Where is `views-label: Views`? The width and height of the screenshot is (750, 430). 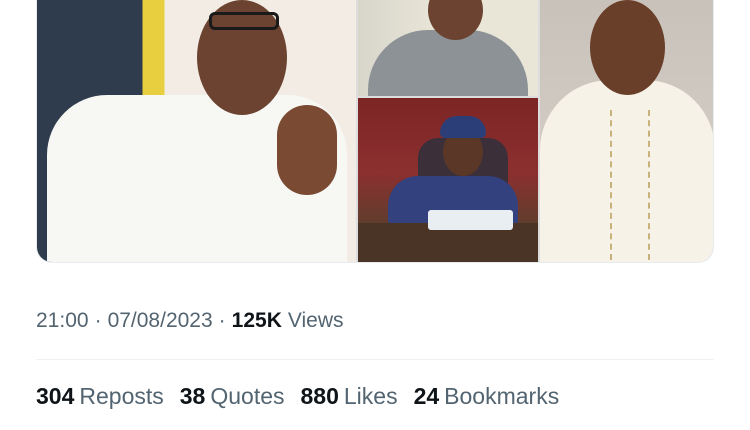
views-label: Views is located at coordinates (315, 320).